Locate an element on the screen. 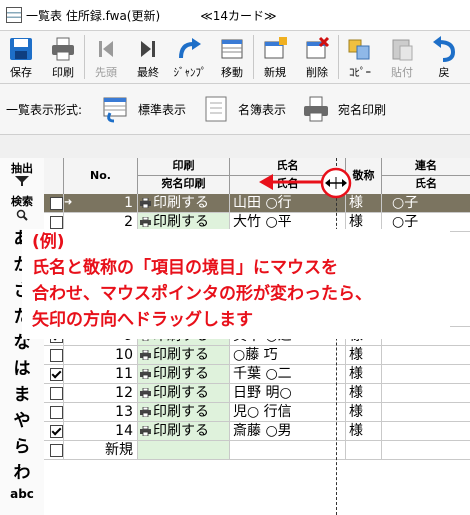  row-name: ○藤 巧 is located at coordinates (288, 355).